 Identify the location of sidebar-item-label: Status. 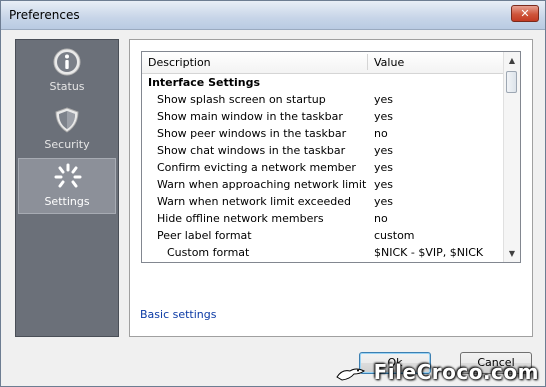
(67, 86).